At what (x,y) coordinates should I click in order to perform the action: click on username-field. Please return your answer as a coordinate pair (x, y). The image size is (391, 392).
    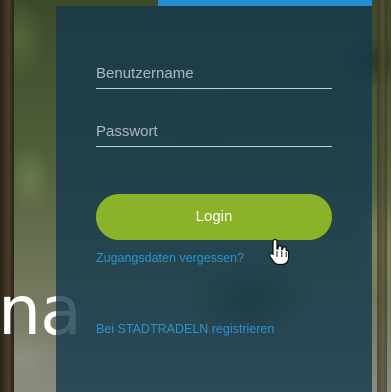
    Looking at the image, I should click on (214, 72).